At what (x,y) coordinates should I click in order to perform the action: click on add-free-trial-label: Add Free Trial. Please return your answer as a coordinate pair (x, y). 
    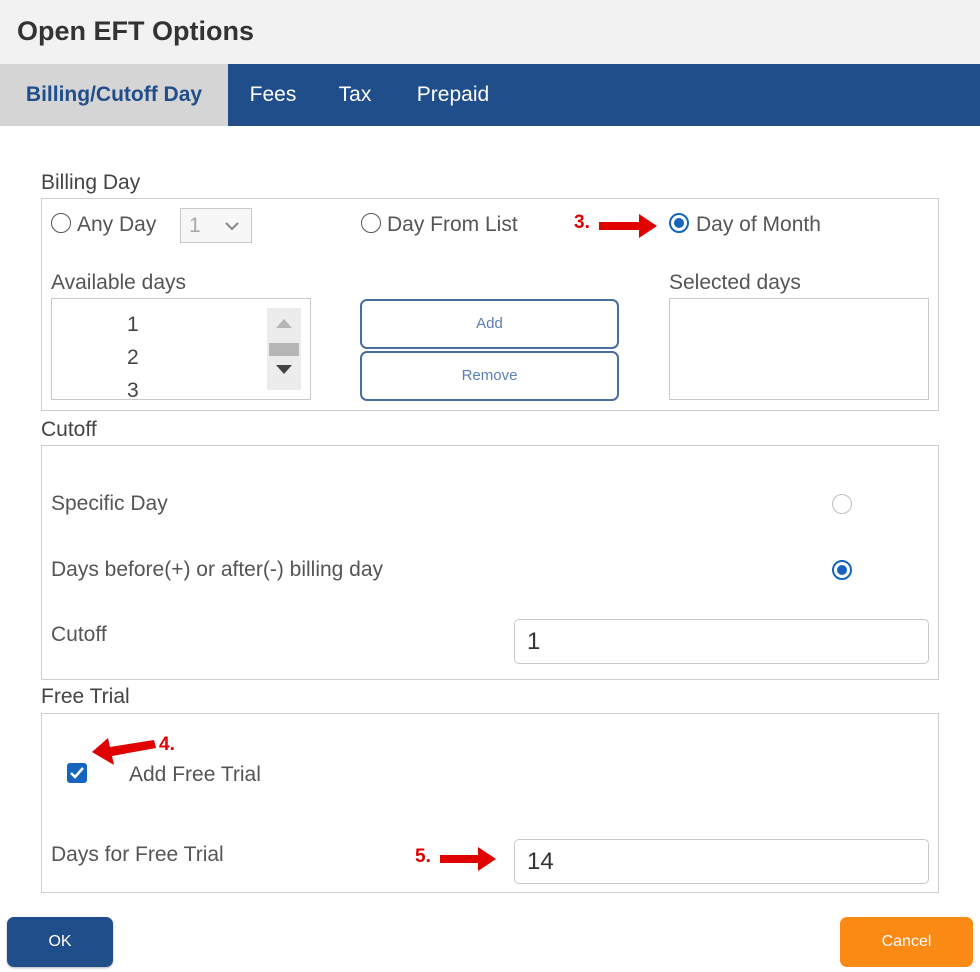
    Looking at the image, I should click on (195, 774).